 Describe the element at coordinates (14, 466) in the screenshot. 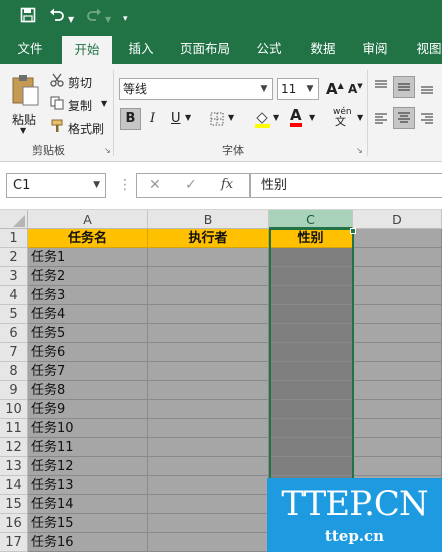

I see `row-header: 13` at that location.